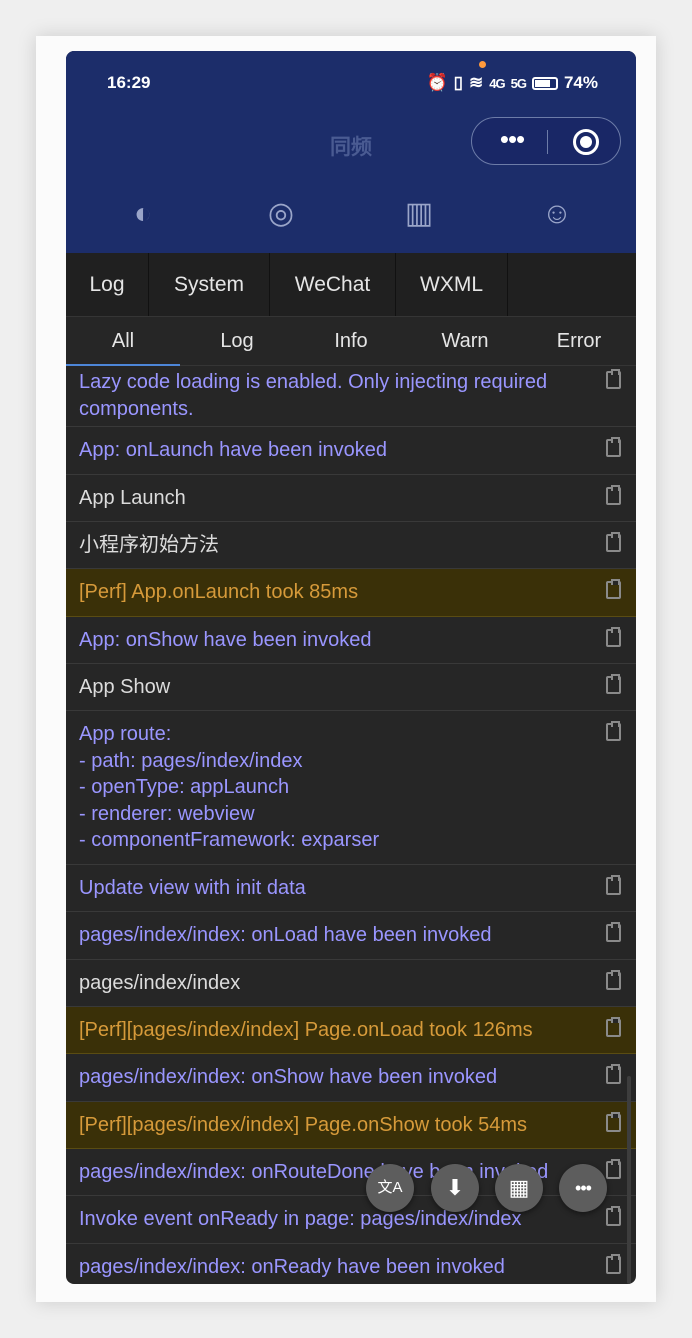 This screenshot has width=692, height=1338. Describe the element at coordinates (351, 498) in the screenshot. I see `log-row: App Launch` at that location.